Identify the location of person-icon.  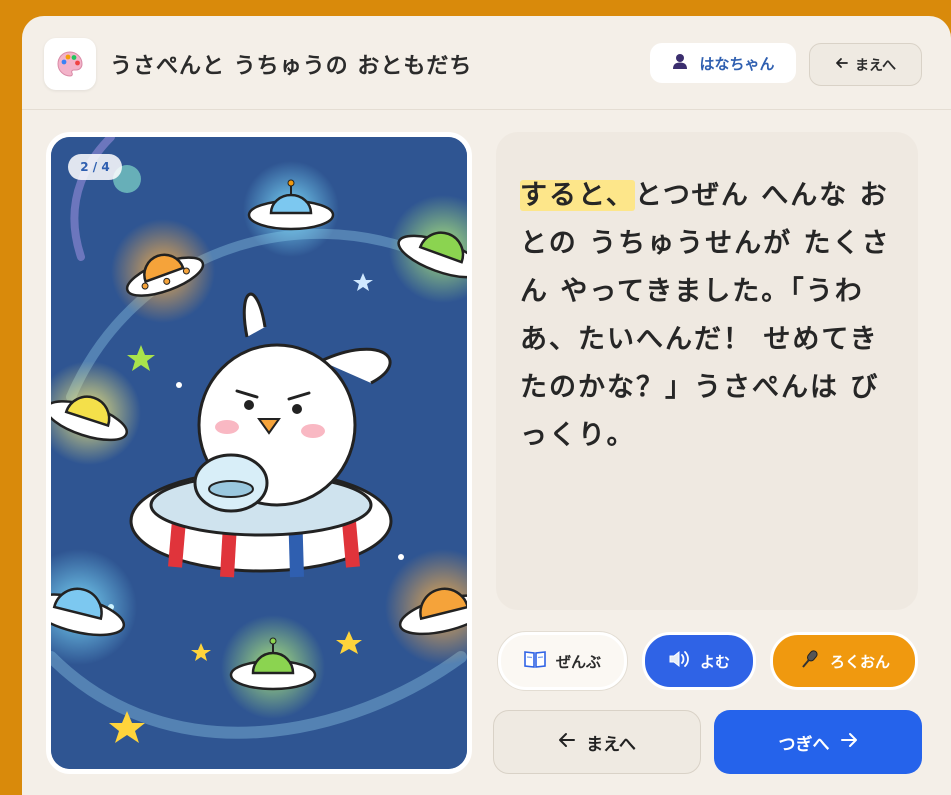
(680, 63).